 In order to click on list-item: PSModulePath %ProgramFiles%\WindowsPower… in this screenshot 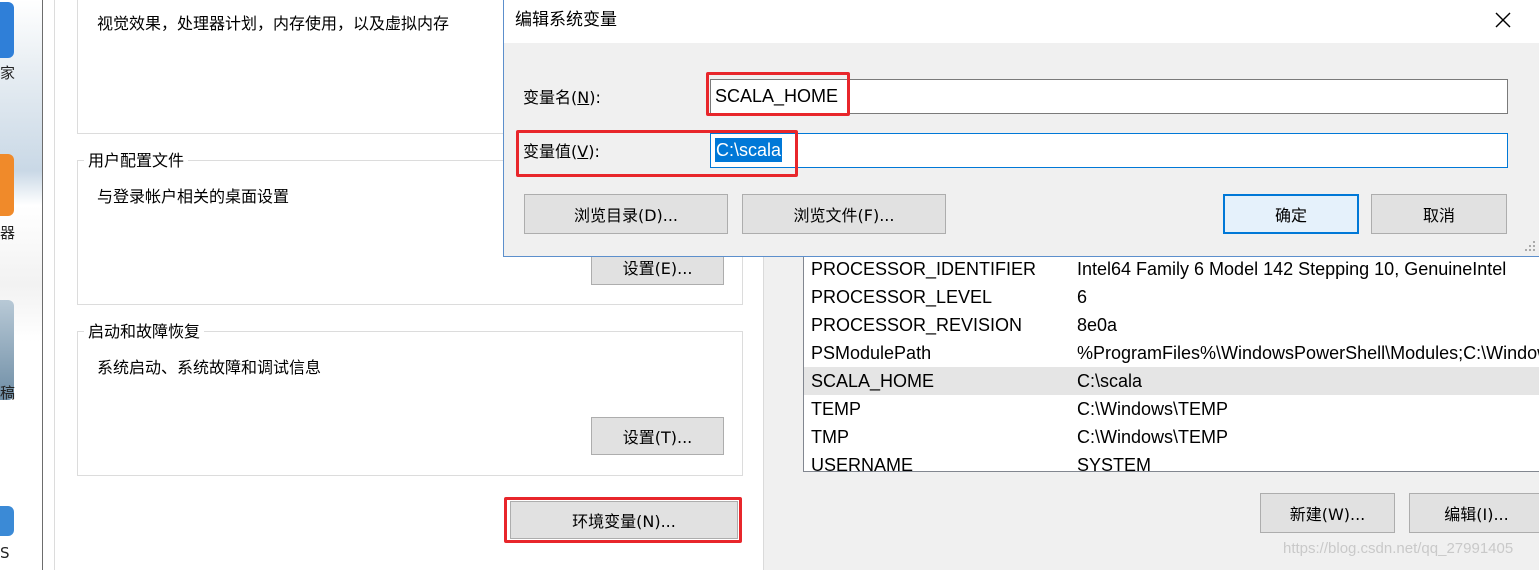, I will do `click(1171, 353)`.